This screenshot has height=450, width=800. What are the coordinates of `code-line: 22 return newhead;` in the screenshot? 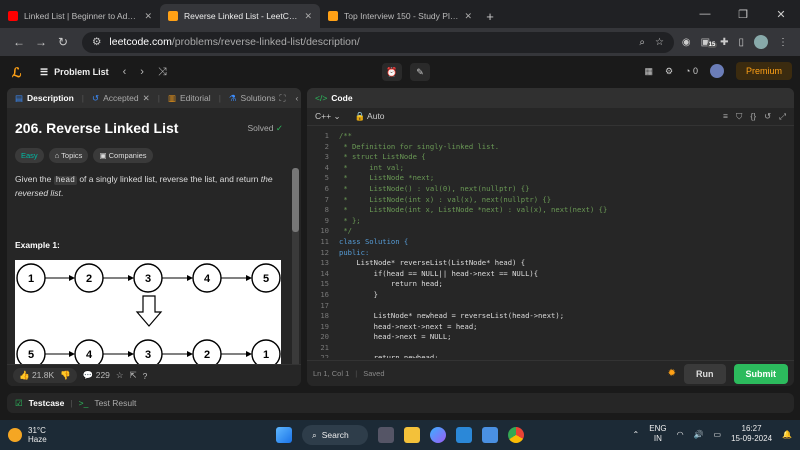 It's located at (550, 355).